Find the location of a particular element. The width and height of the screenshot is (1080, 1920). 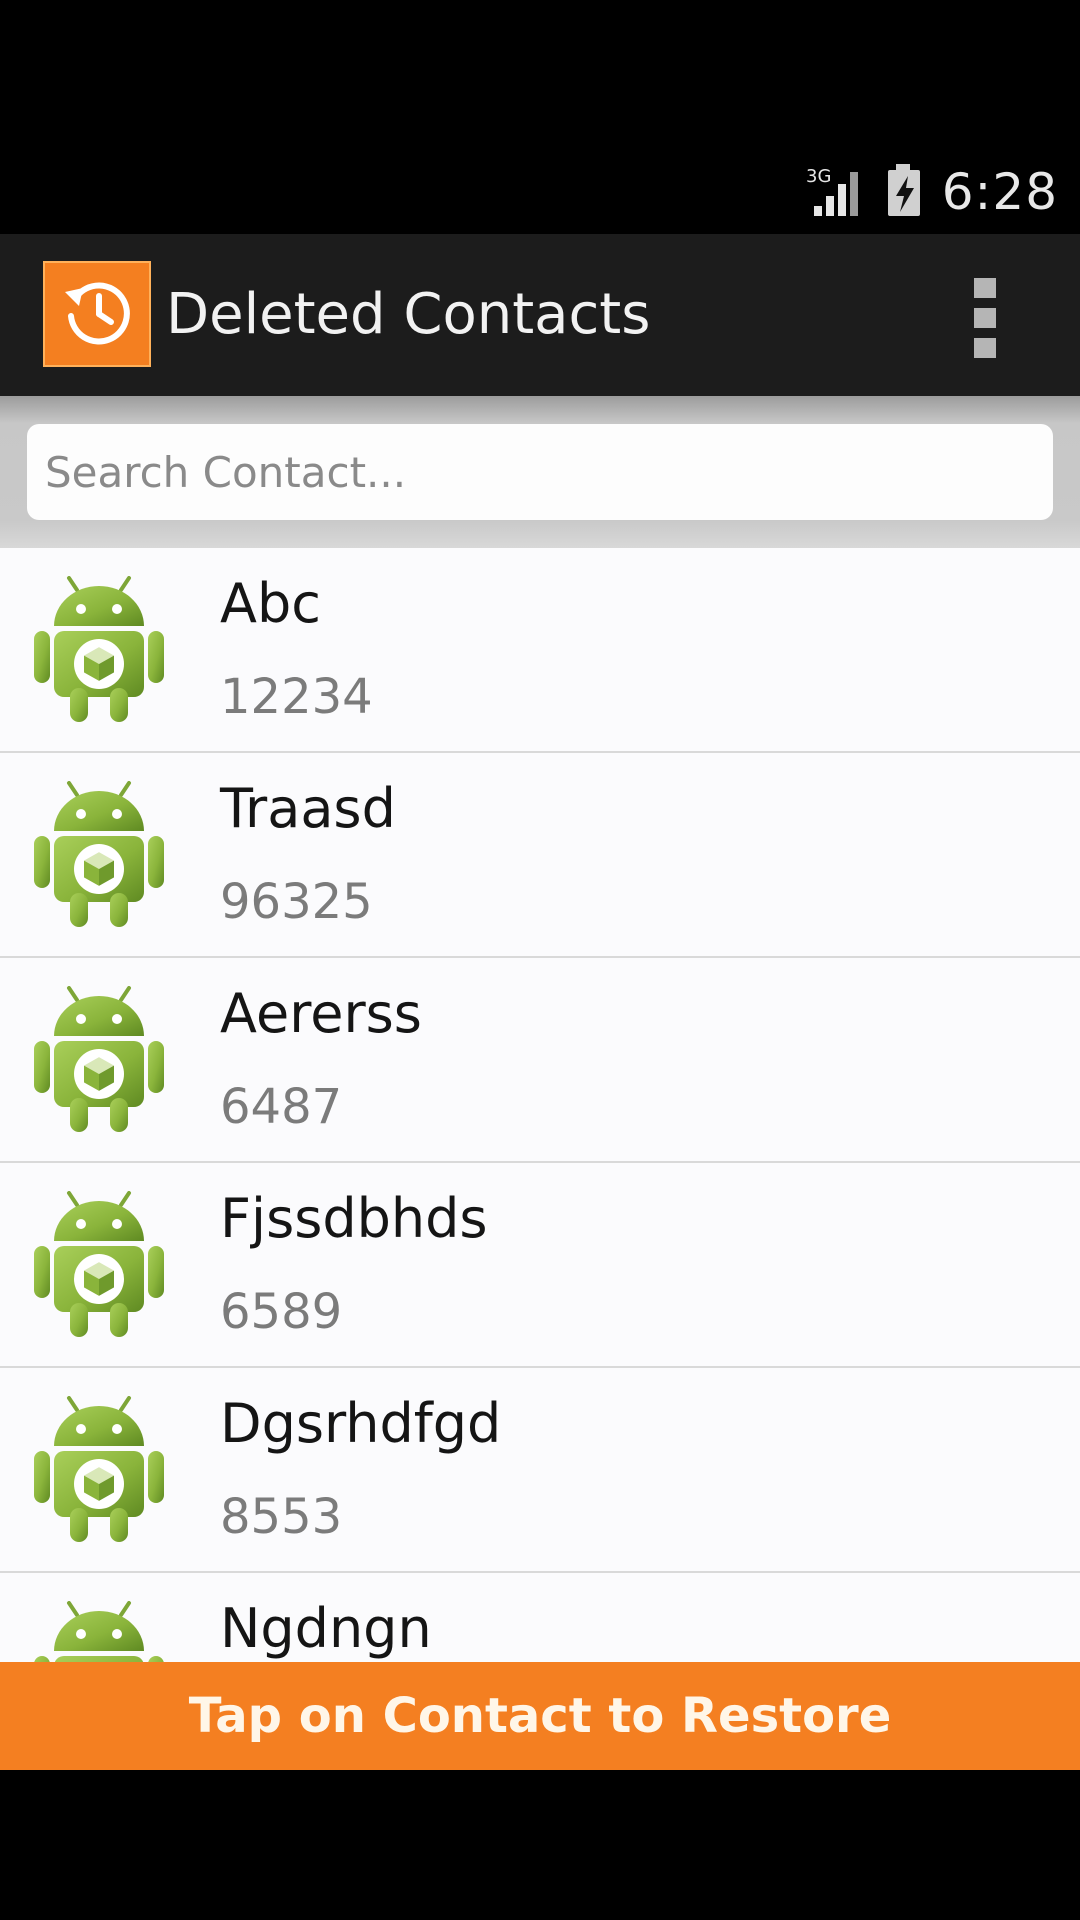

contact-row: Abc 12234 is located at coordinates (540, 650).